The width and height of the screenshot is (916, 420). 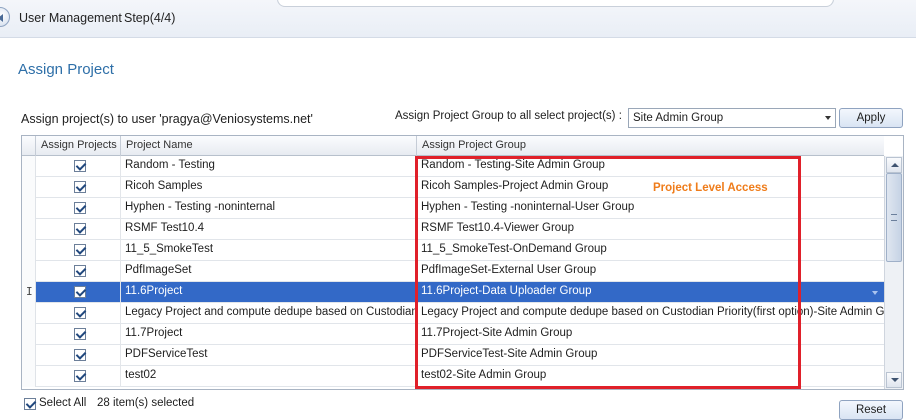 I want to click on column-header-project-group: Assign Project Group, so click(x=650, y=146).